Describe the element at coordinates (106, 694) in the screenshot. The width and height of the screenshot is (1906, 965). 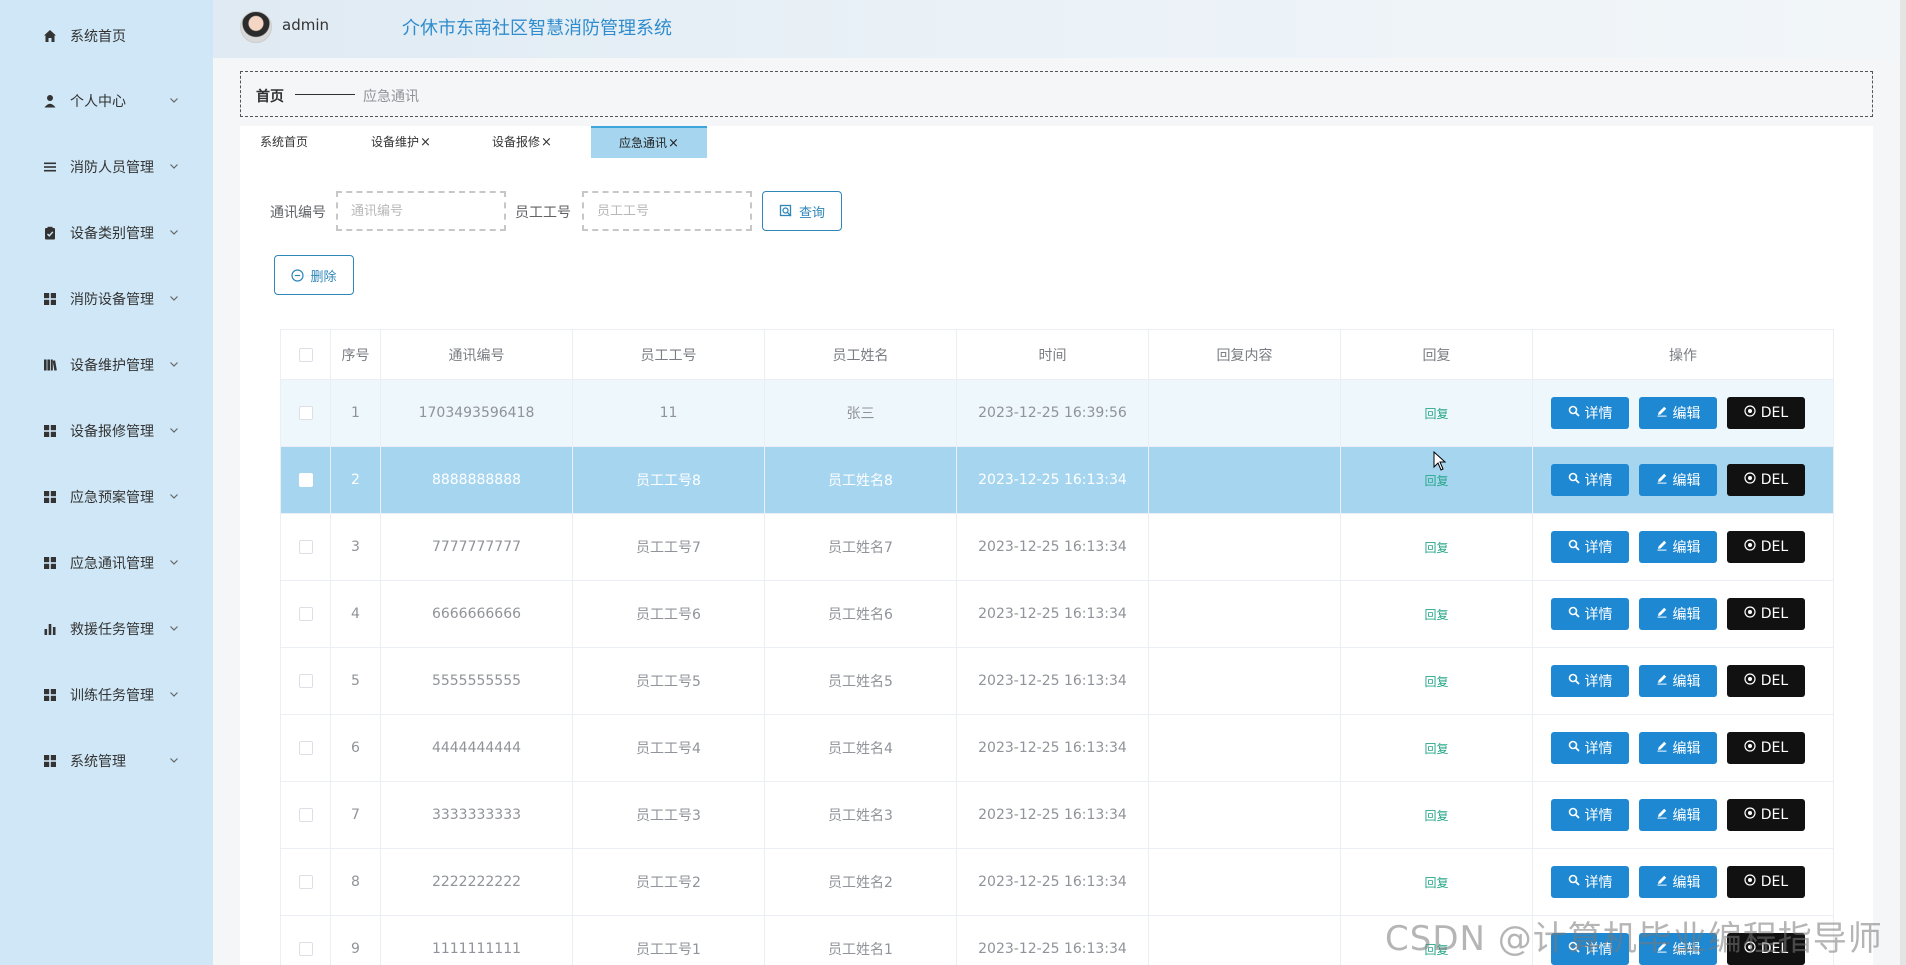
I see `sidebar-item: 训练任务管理` at that location.